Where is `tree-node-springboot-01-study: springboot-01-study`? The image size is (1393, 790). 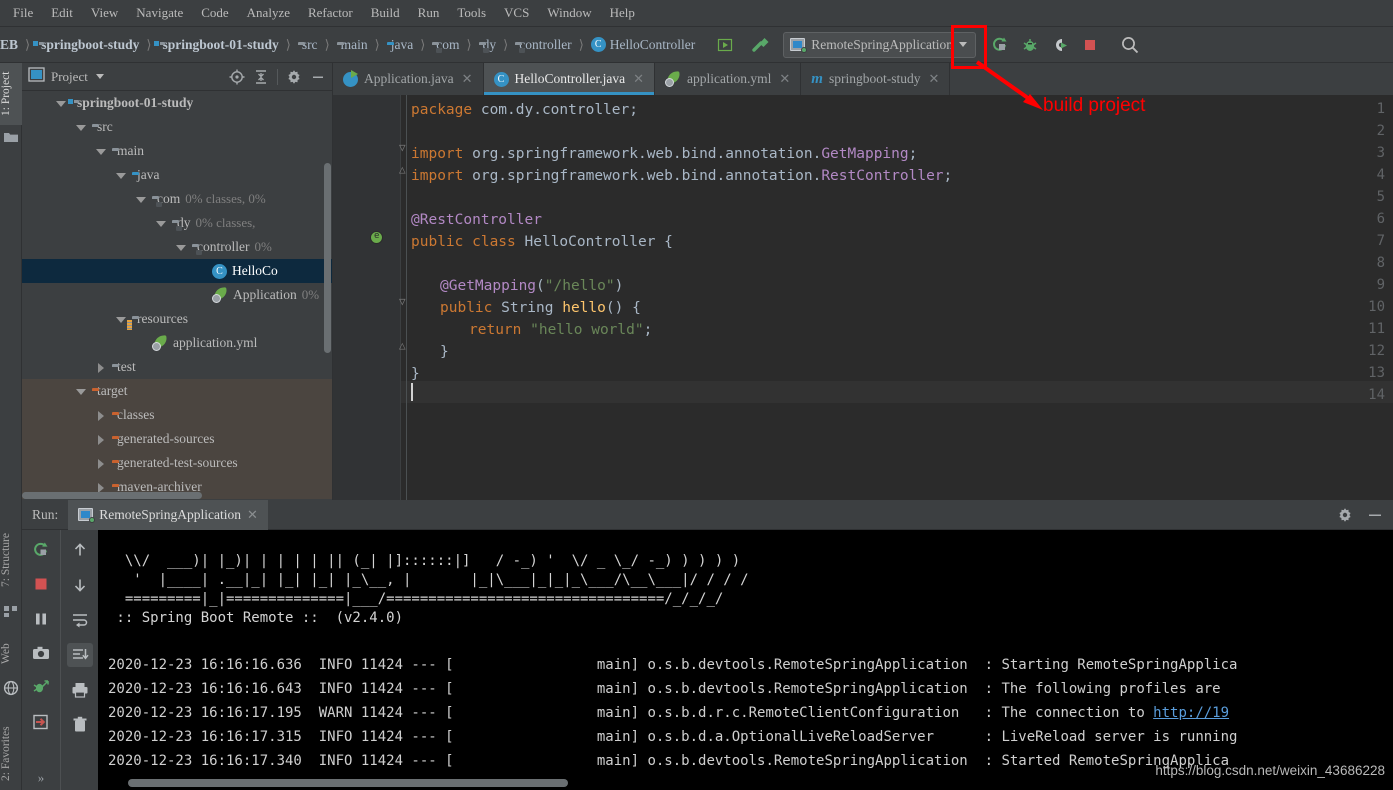
tree-node-springboot-01-study: springboot-01-study is located at coordinates (177, 103).